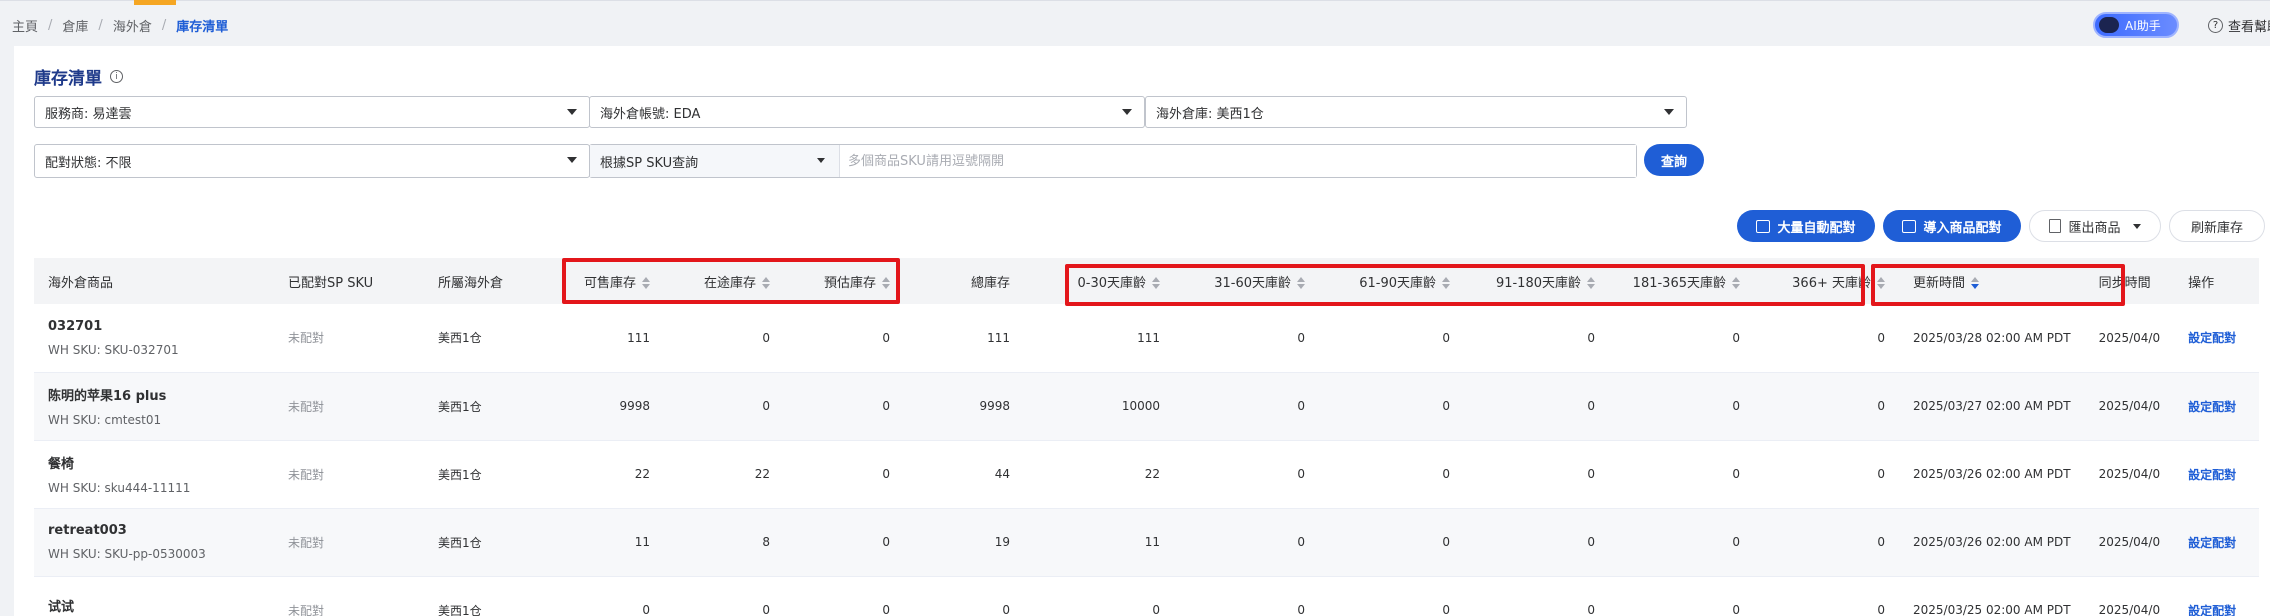 The height and width of the screenshot is (616, 2270). Describe the element at coordinates (715, 161) in the screenshot. I see `search-mode-select: 根據SP SKU查詢` at that location.